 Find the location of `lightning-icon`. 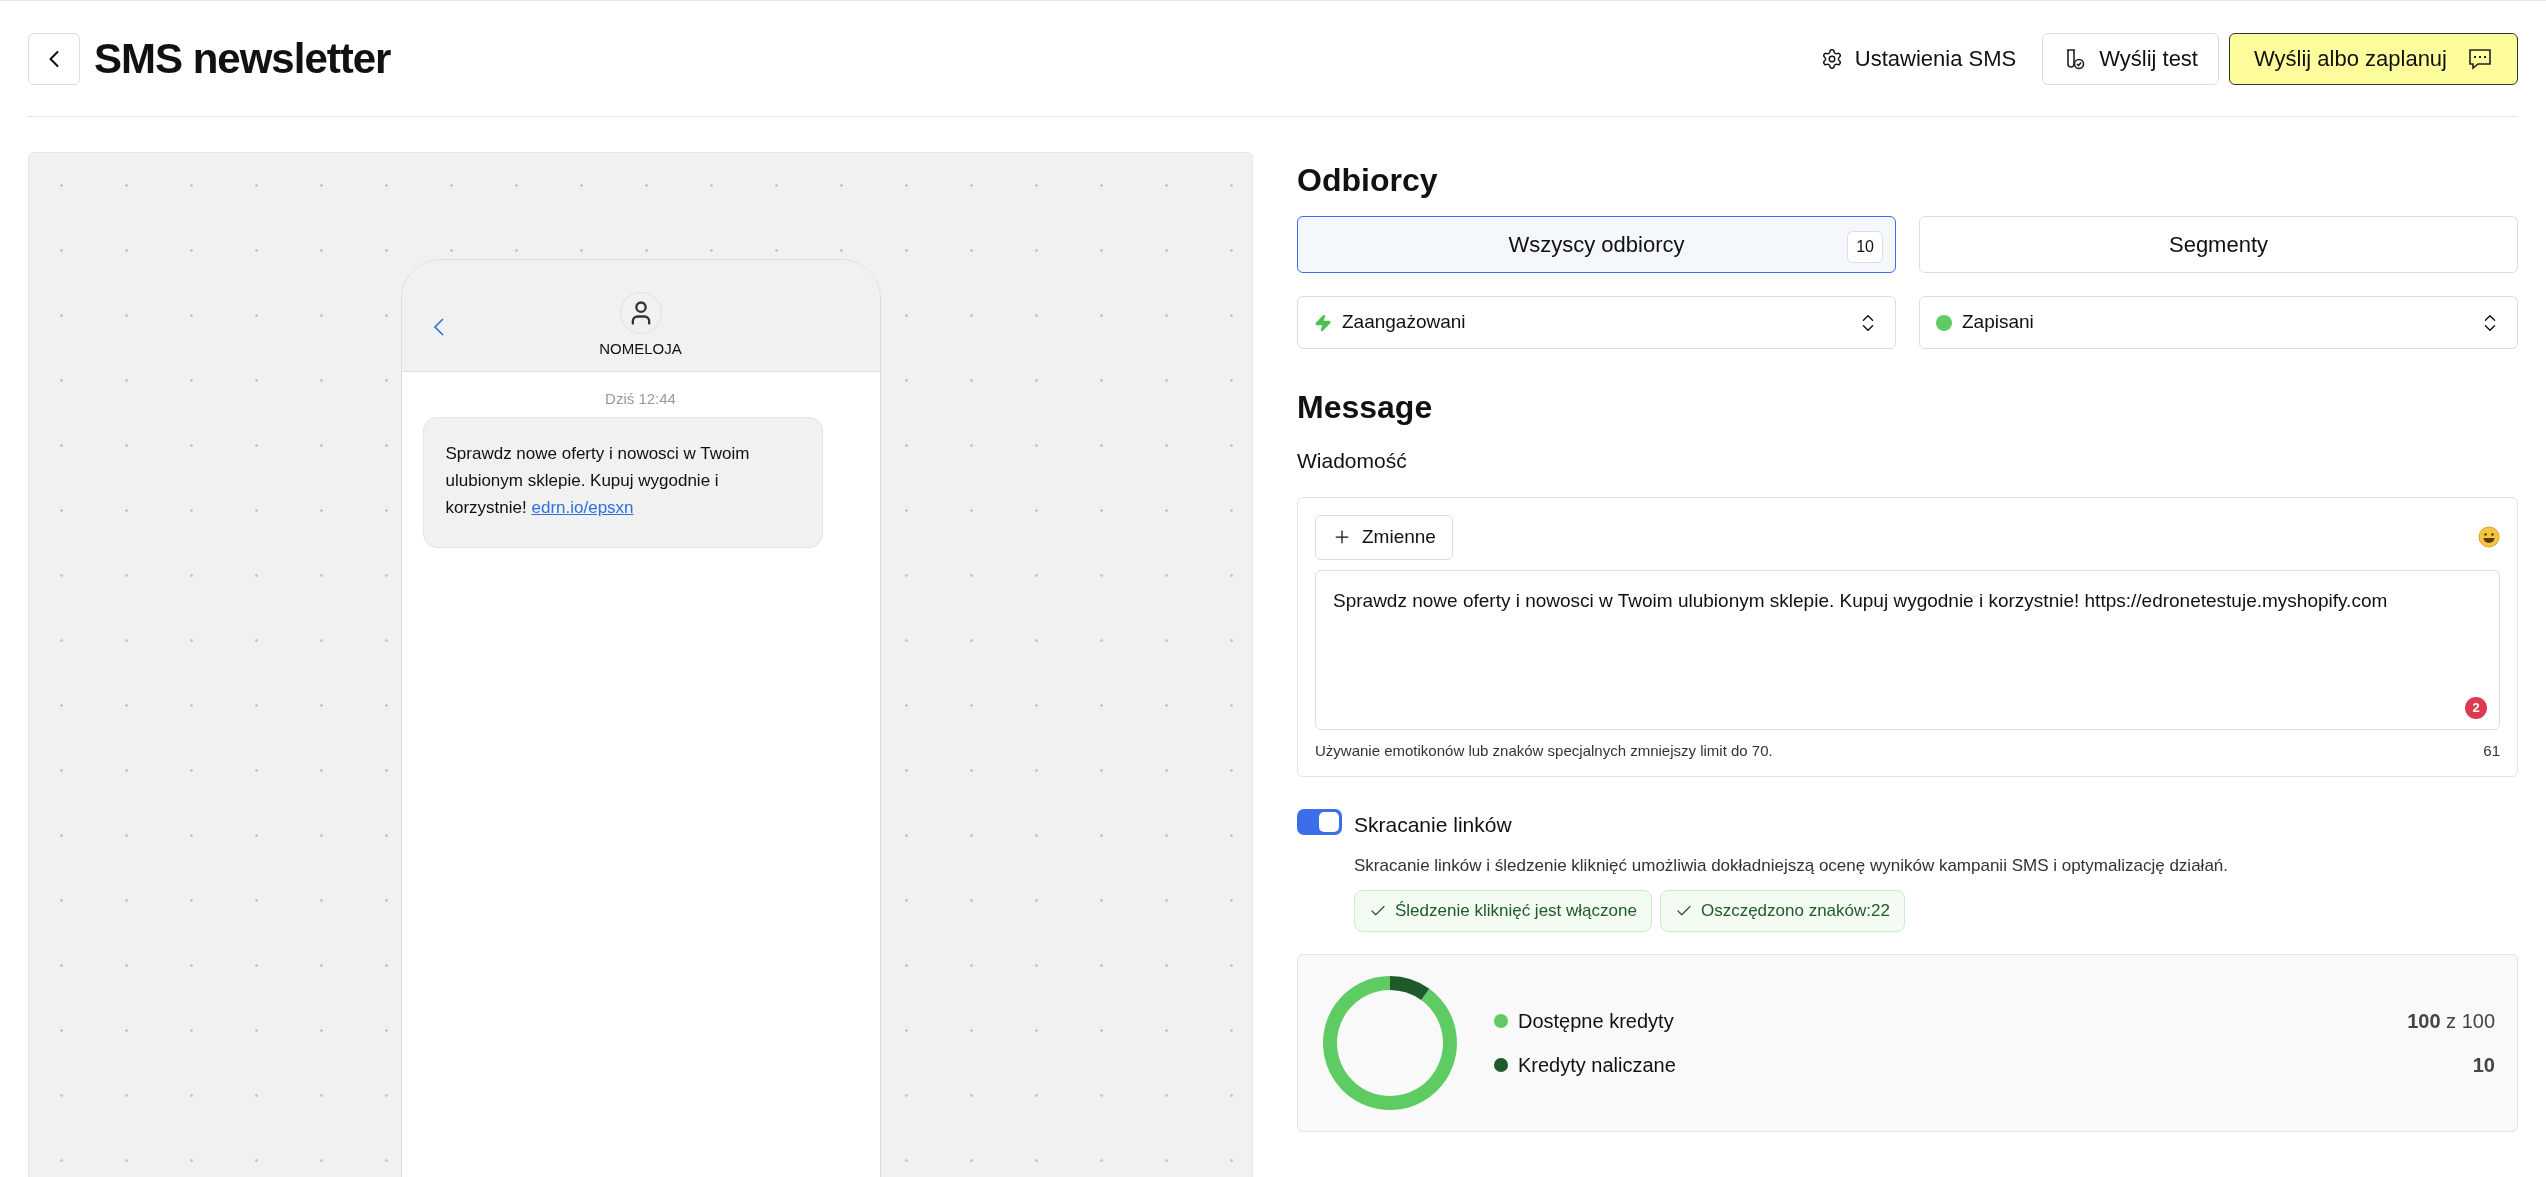

lightning-icon is located at coordinates (1323, 322).